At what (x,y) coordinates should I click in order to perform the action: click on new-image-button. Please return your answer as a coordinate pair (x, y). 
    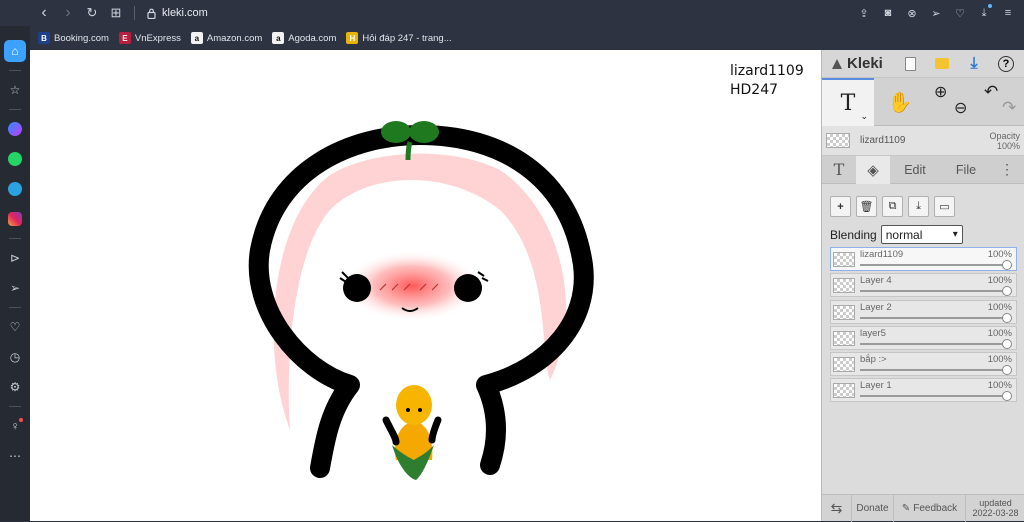
    Looking at the image, I should click on (910, 64).